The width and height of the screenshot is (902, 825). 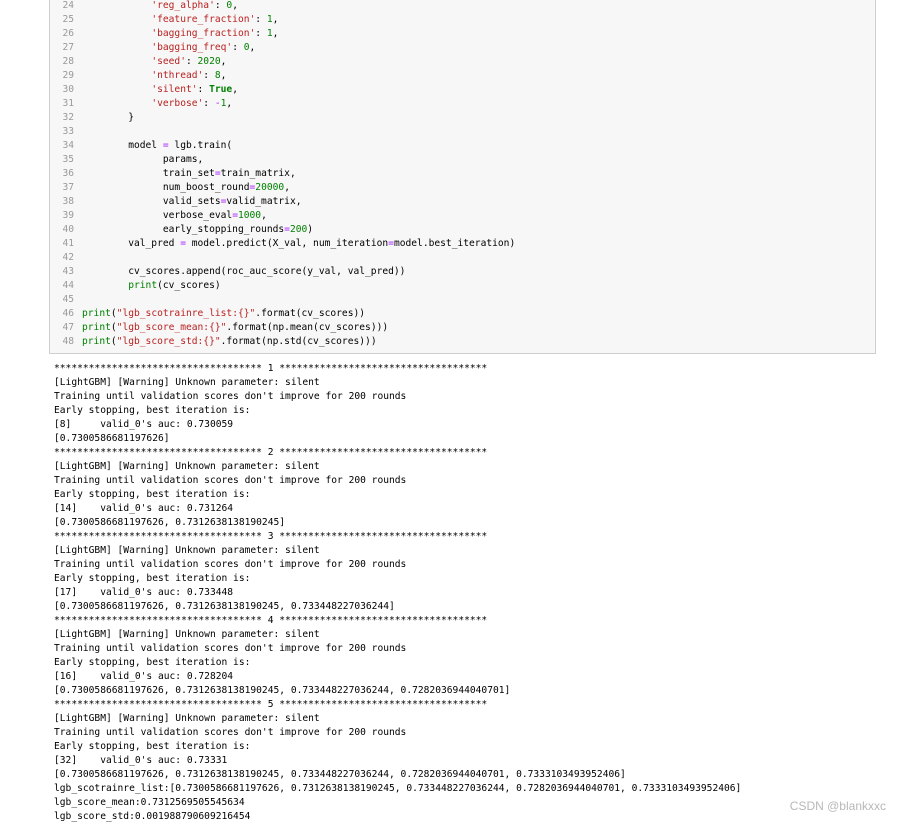 I want to click on code-token: val_pred, so click(x=131, y=243).